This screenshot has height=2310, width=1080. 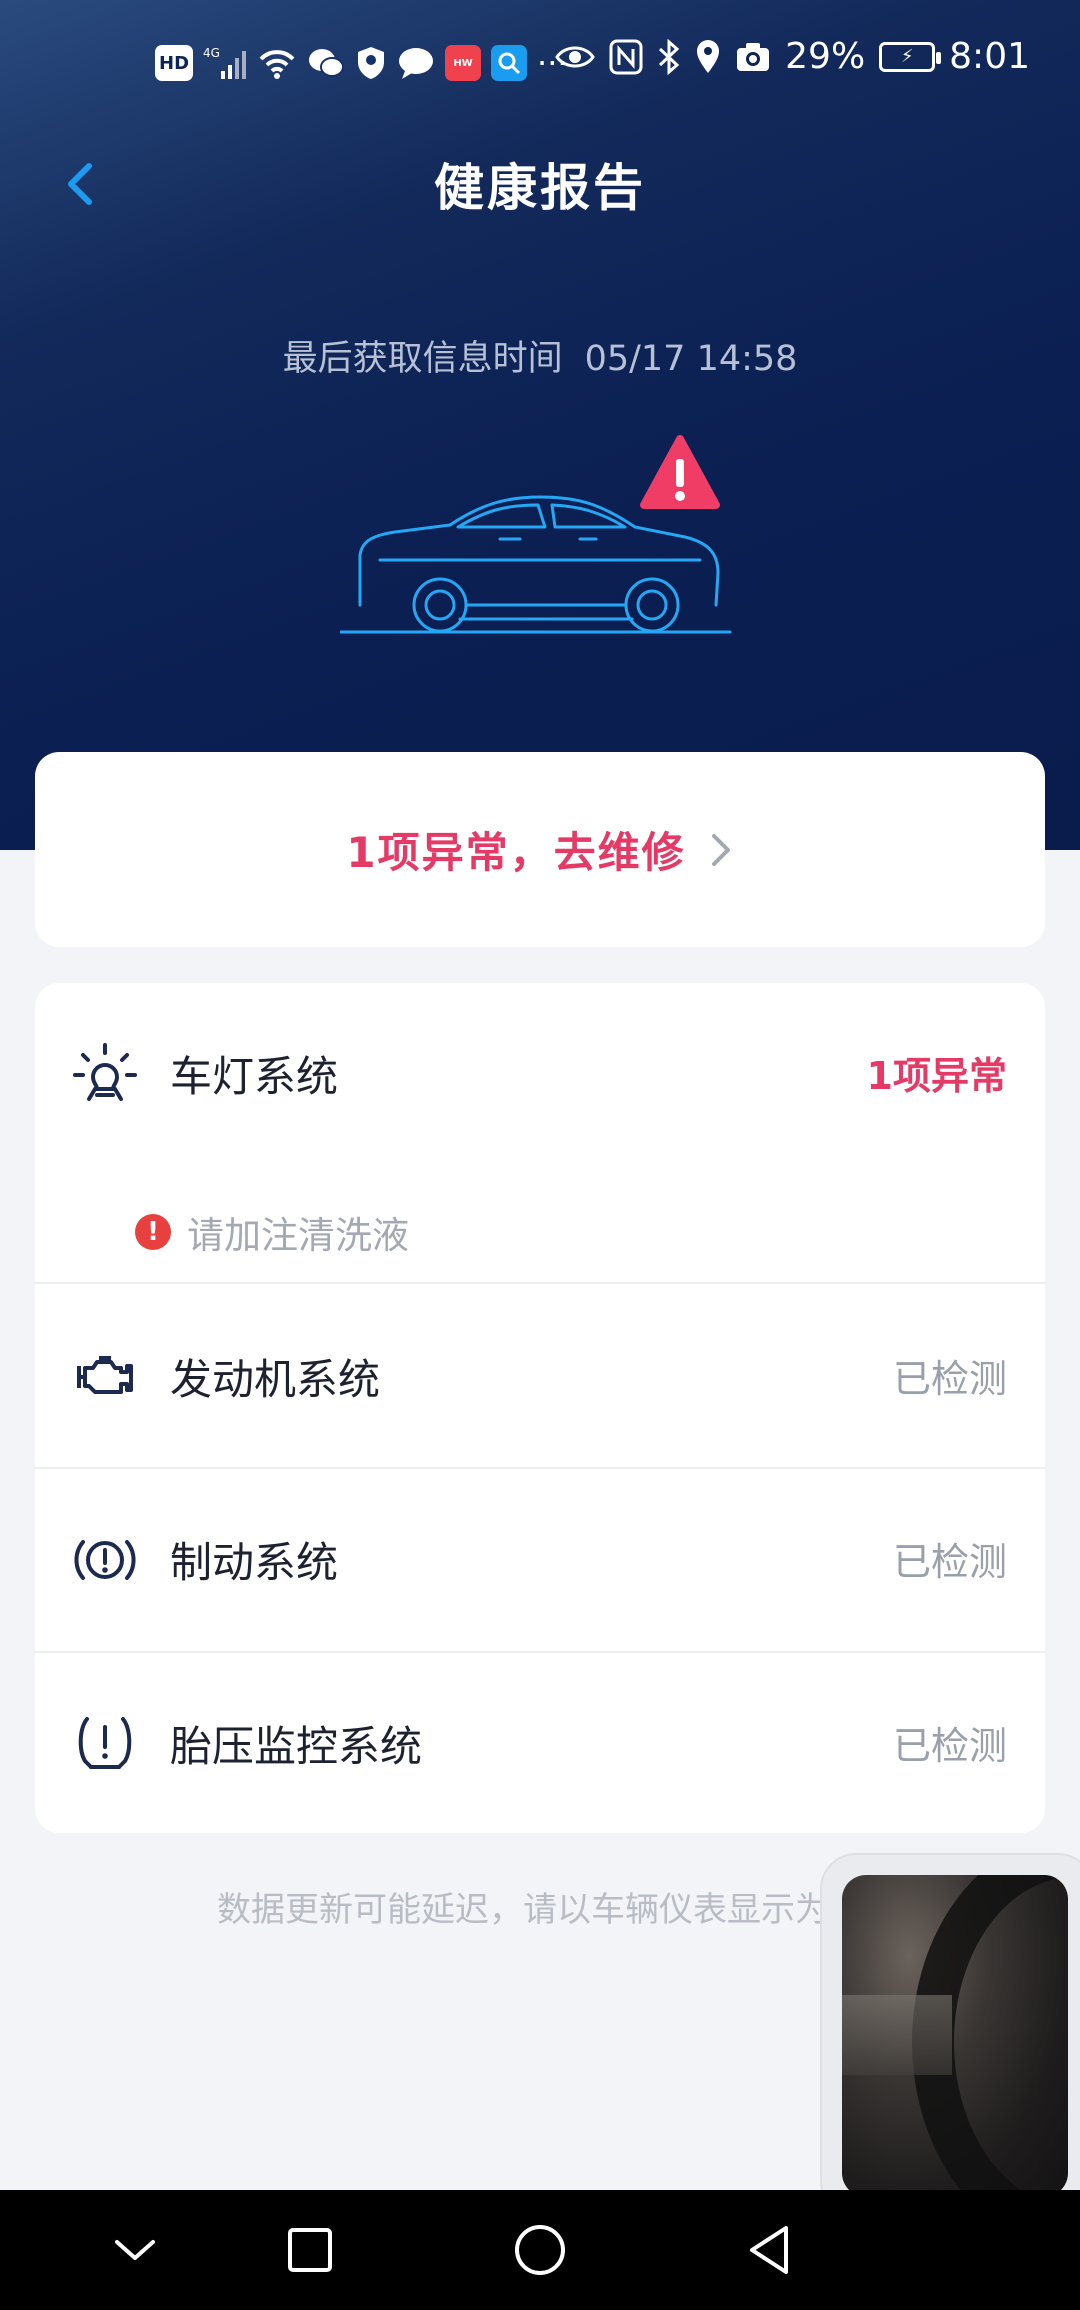 I want to click on car-icon, so click(x=536, y=564).